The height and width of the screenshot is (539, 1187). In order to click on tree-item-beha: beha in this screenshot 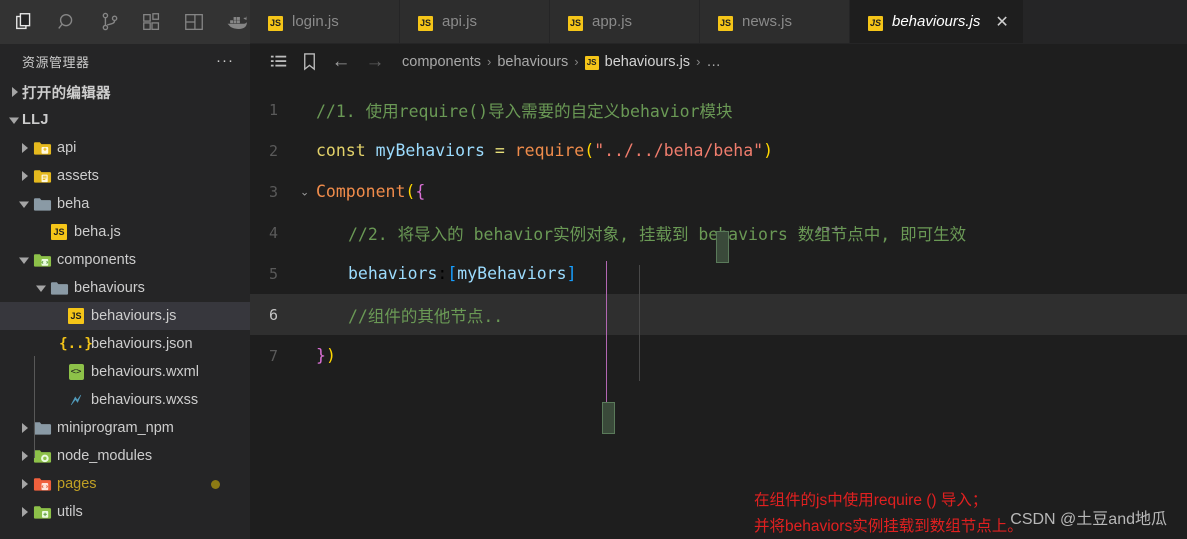, I will do `click(125, 204)`.